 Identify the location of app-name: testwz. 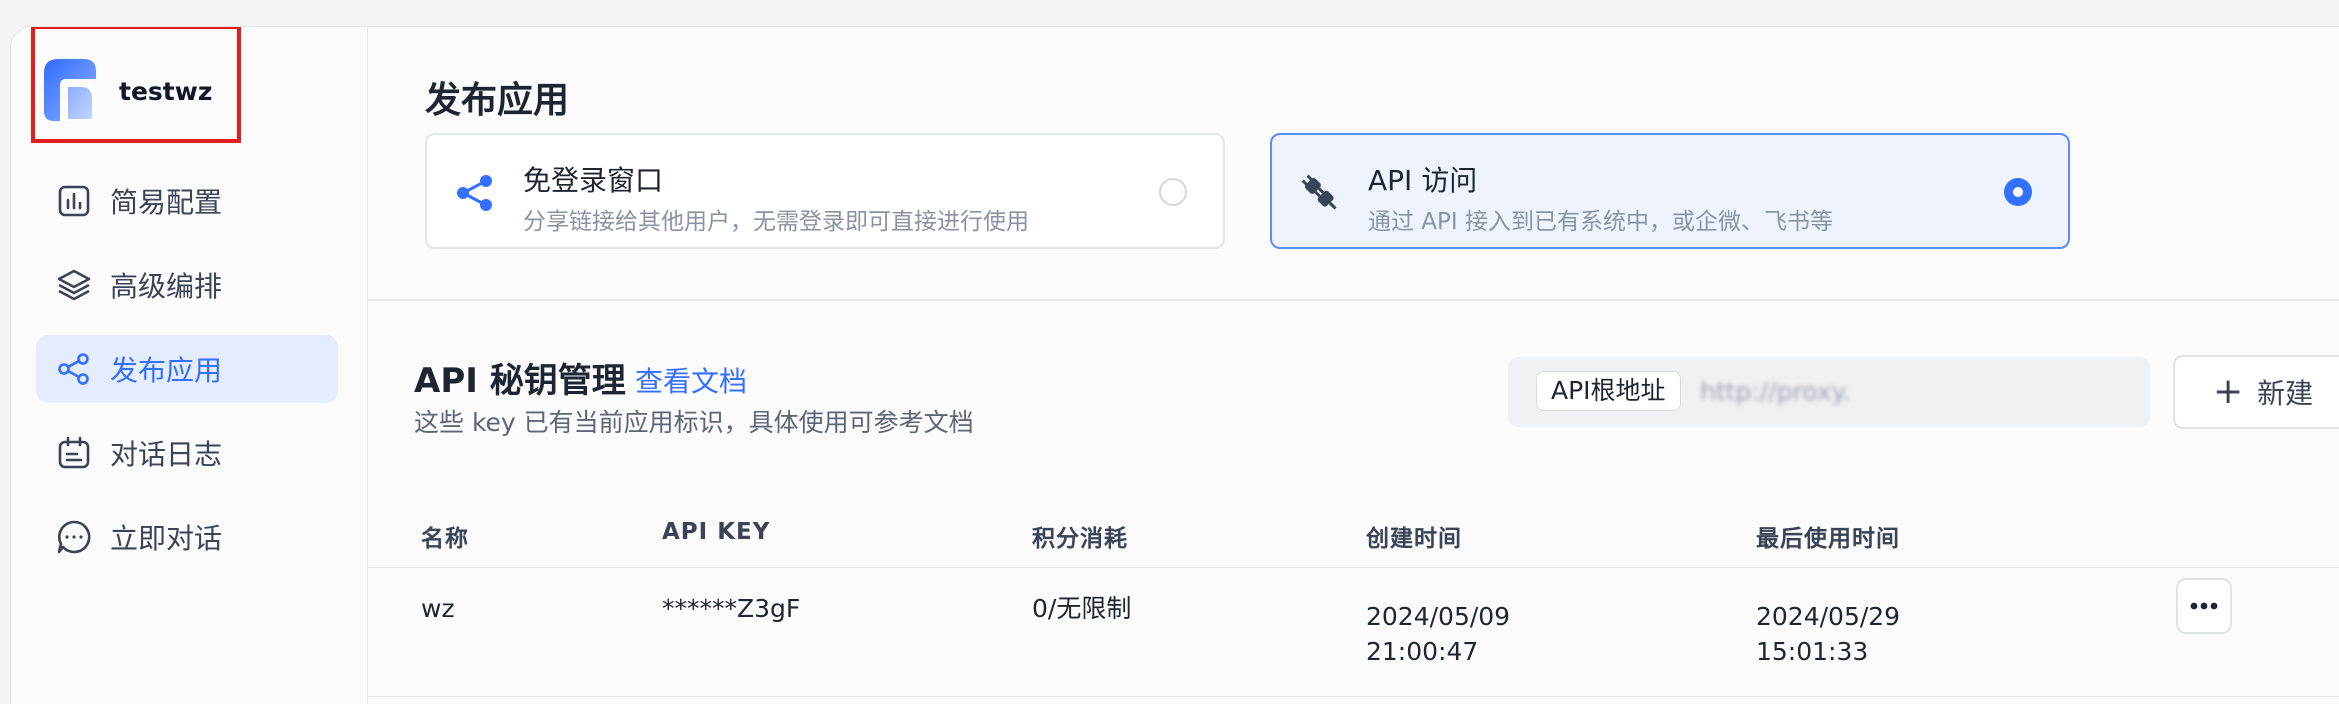
(166, 91).